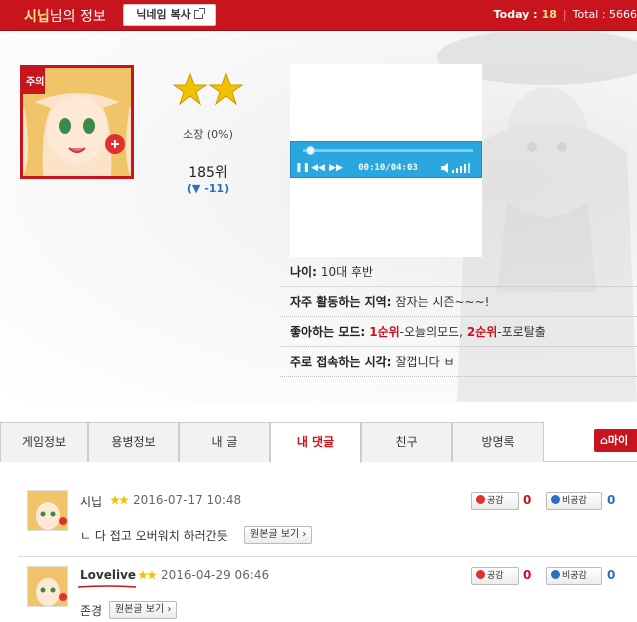 This screenshot has height=622, width=637. What do you see at coordinates (133, 442) in the screenshot?
I see `tab-mercenary-info: 용병정보` at bounding box center [133, 442].